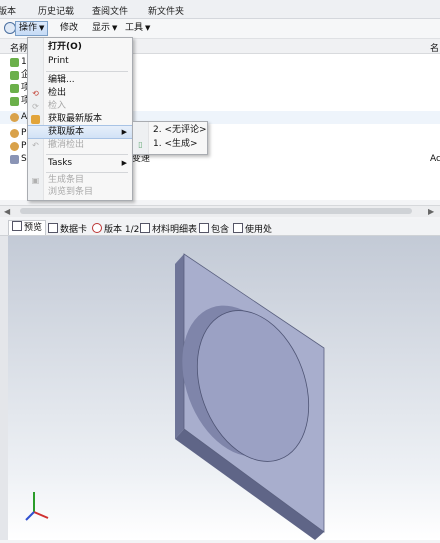 The width and height of the screenshot is (440, 543). What do you see at coordinates (67, 228) in the screenshot?
I see `tab-data-card: 数据卡` at bounding box center [67, 228].